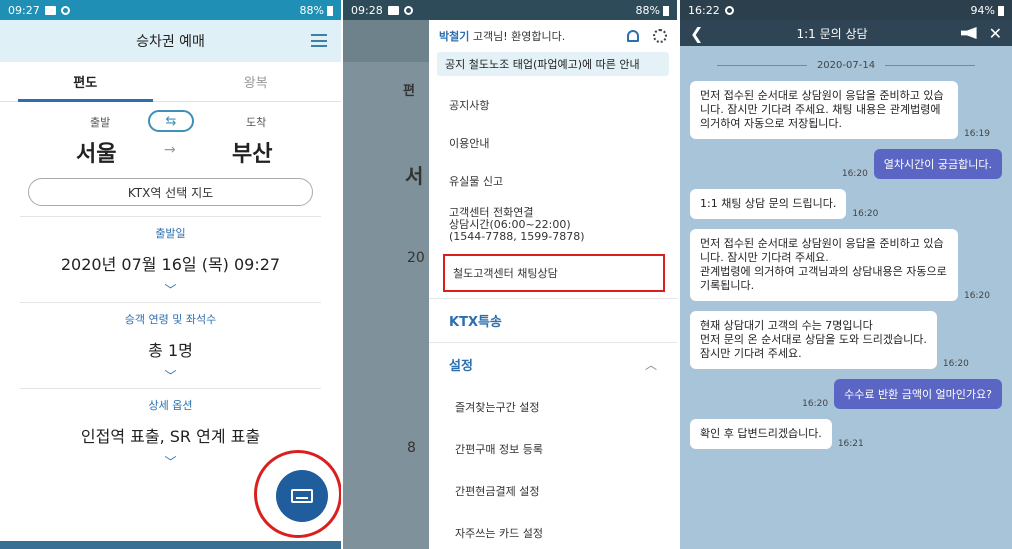  I want to click on bottom-bar, so click(170, 545).